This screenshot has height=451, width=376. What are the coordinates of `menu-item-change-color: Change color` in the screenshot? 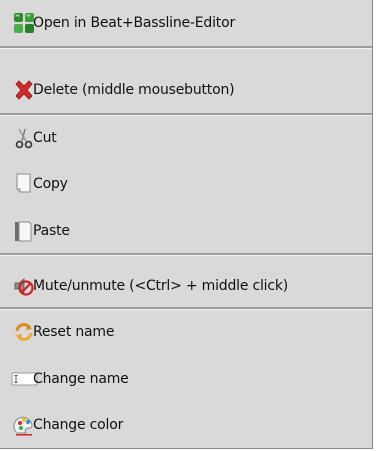 It's located at (186, 425).